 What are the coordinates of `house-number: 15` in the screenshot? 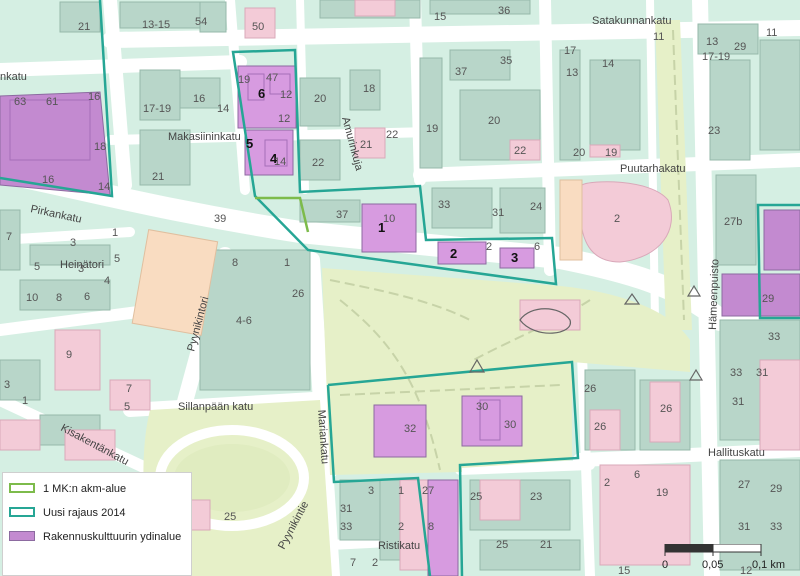 It's located at (624, 570).